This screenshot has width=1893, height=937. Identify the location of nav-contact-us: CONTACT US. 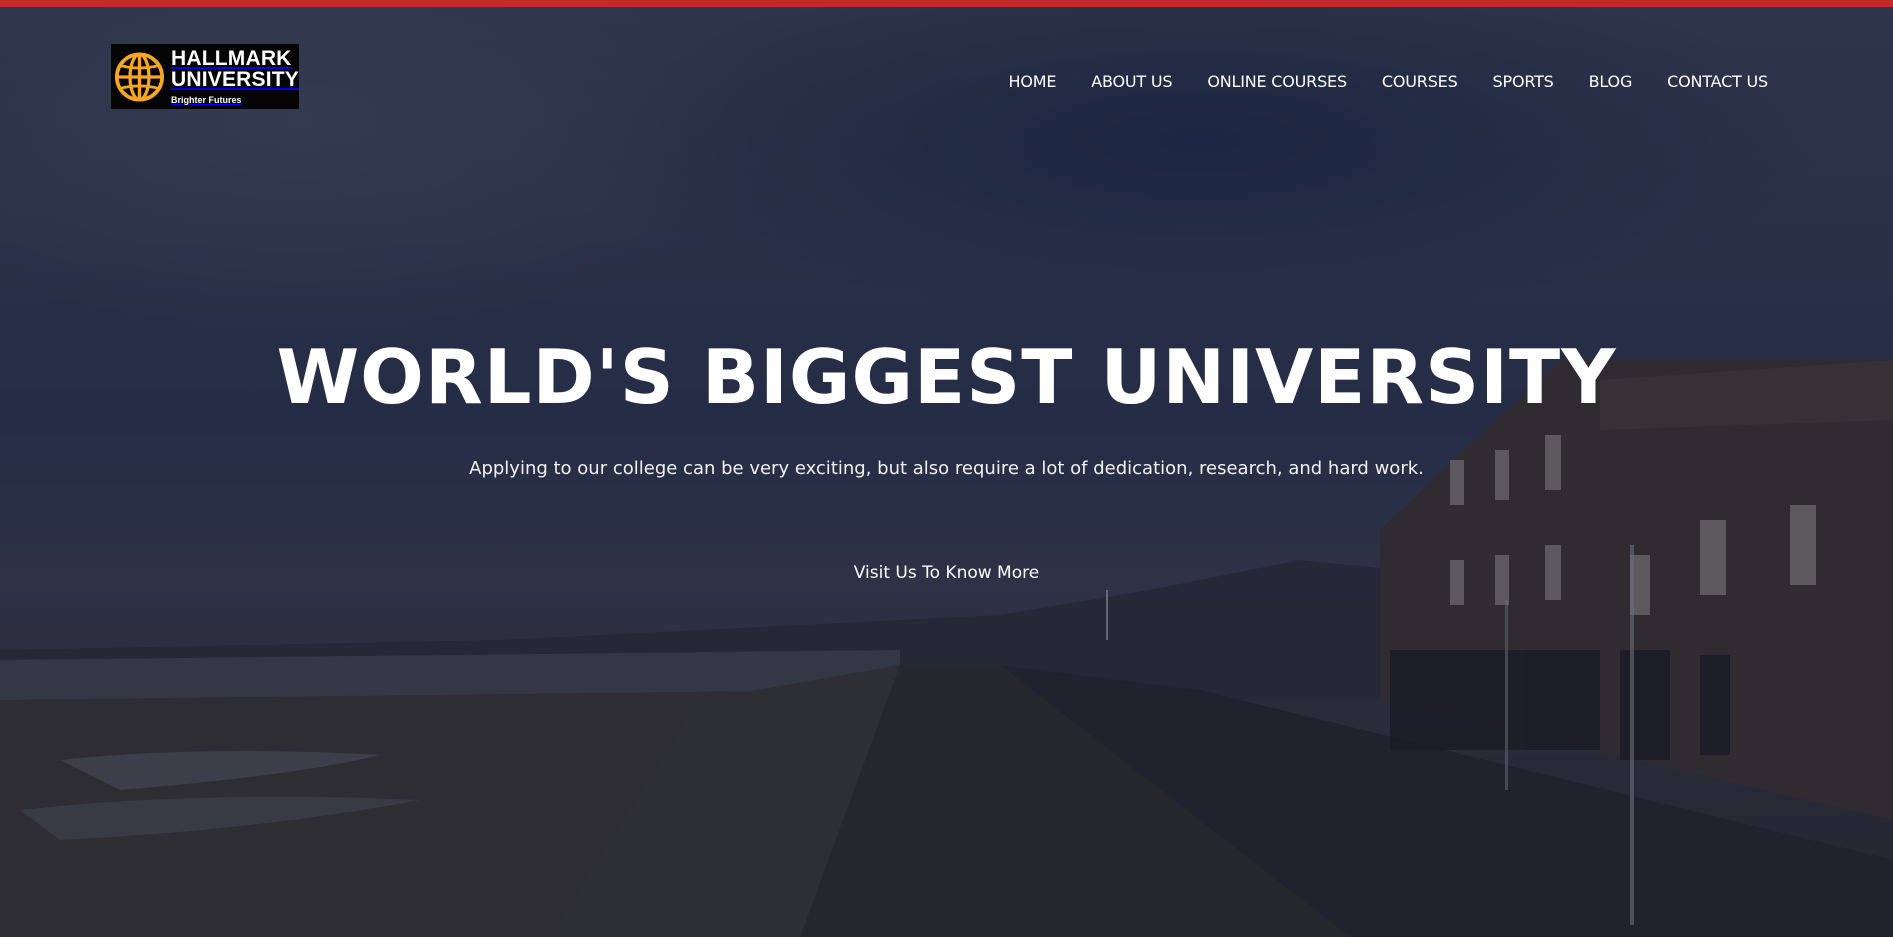
(1717, 81).